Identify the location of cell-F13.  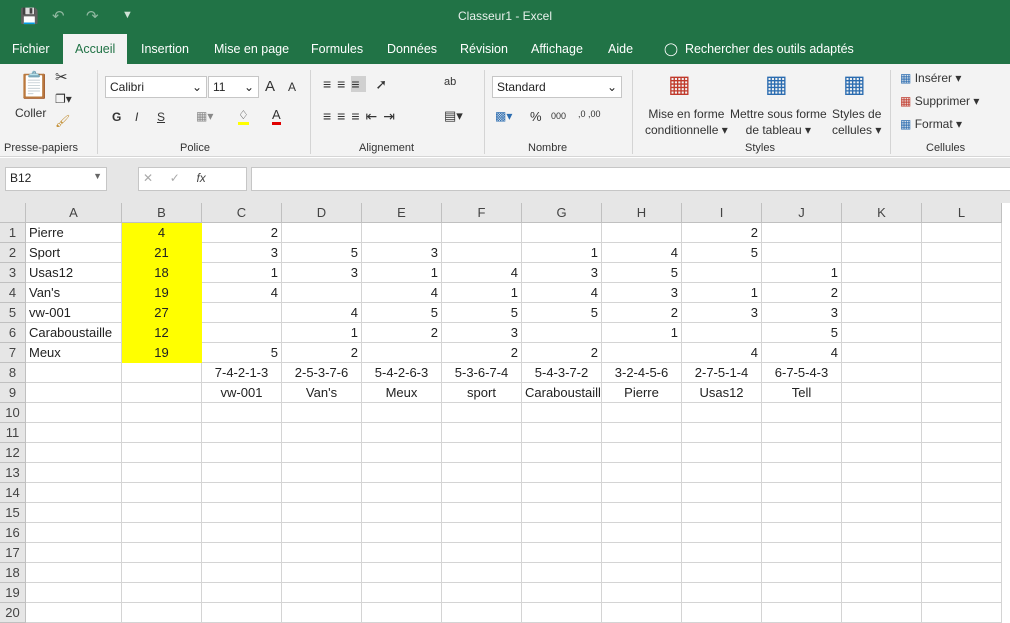
(482, 473).